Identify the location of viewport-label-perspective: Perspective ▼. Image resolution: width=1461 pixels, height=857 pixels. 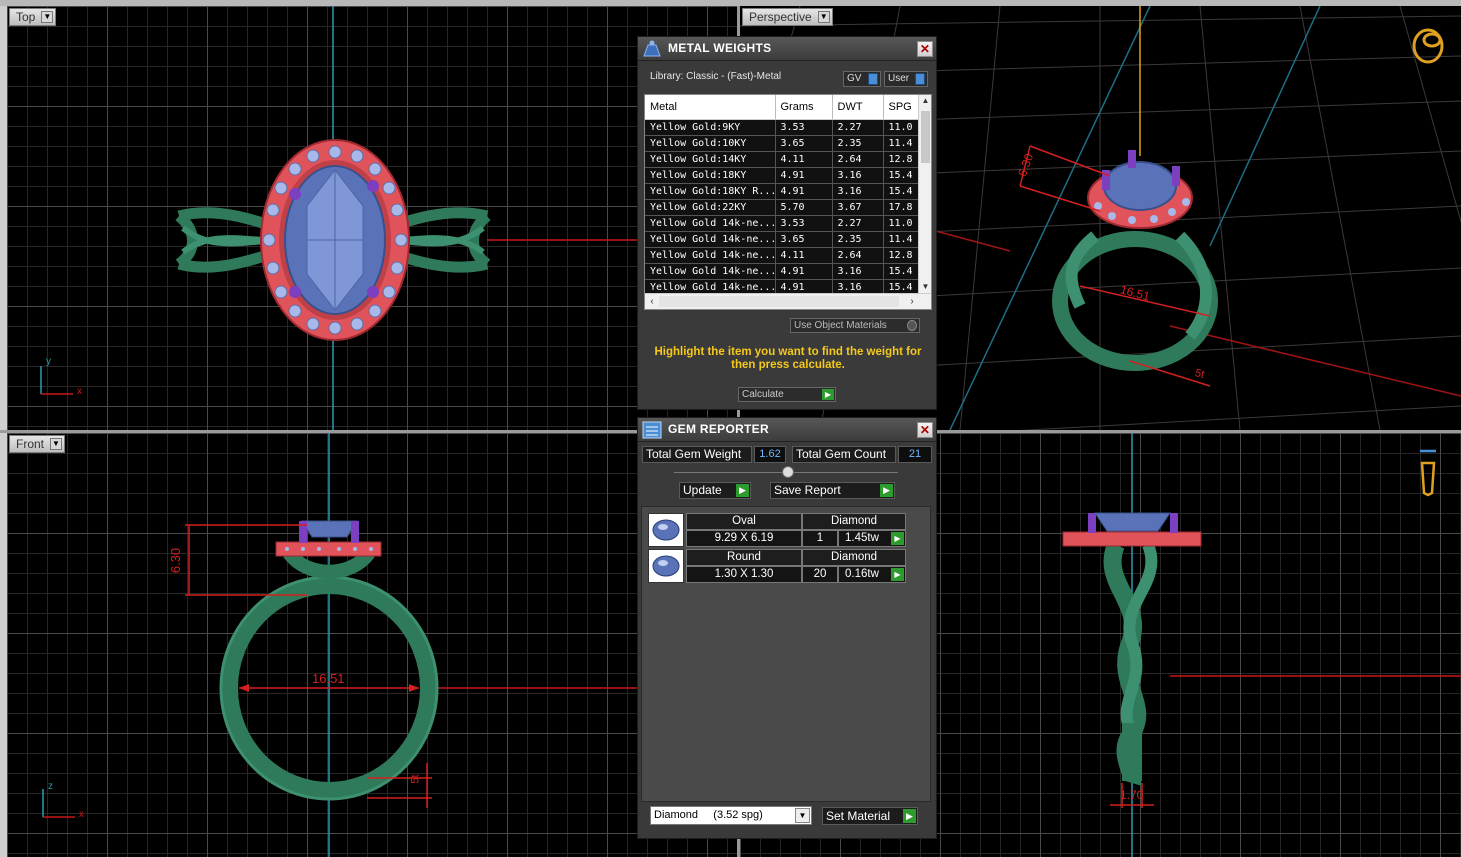
(787, 17).